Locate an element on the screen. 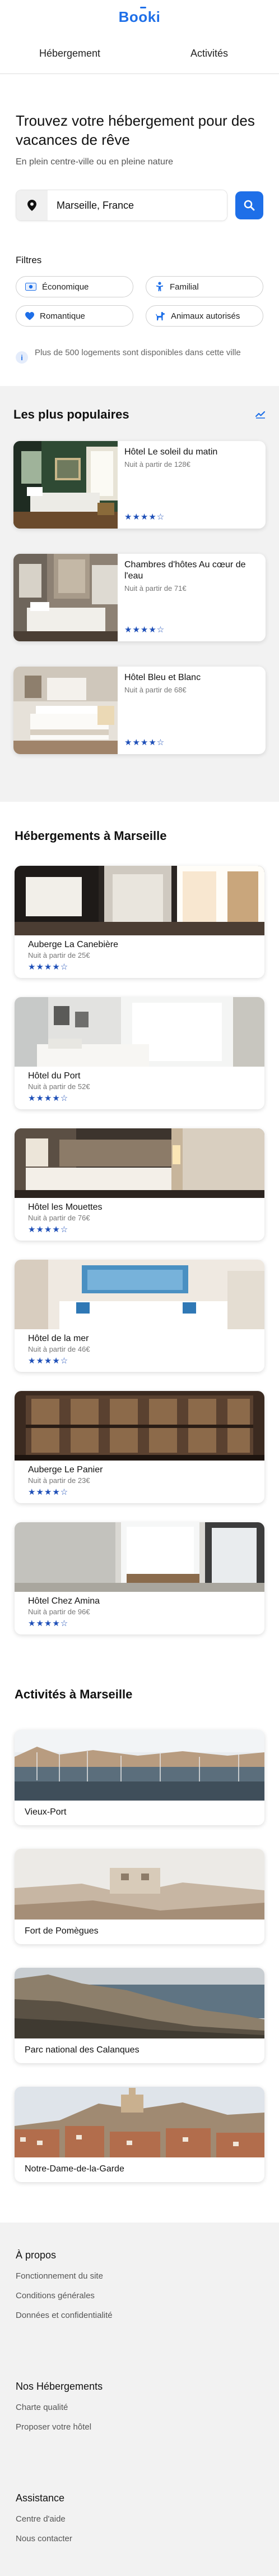 The image size is (279, 2576). hotel-name: Auberge La Canebière is located at coordinates (73, 944).